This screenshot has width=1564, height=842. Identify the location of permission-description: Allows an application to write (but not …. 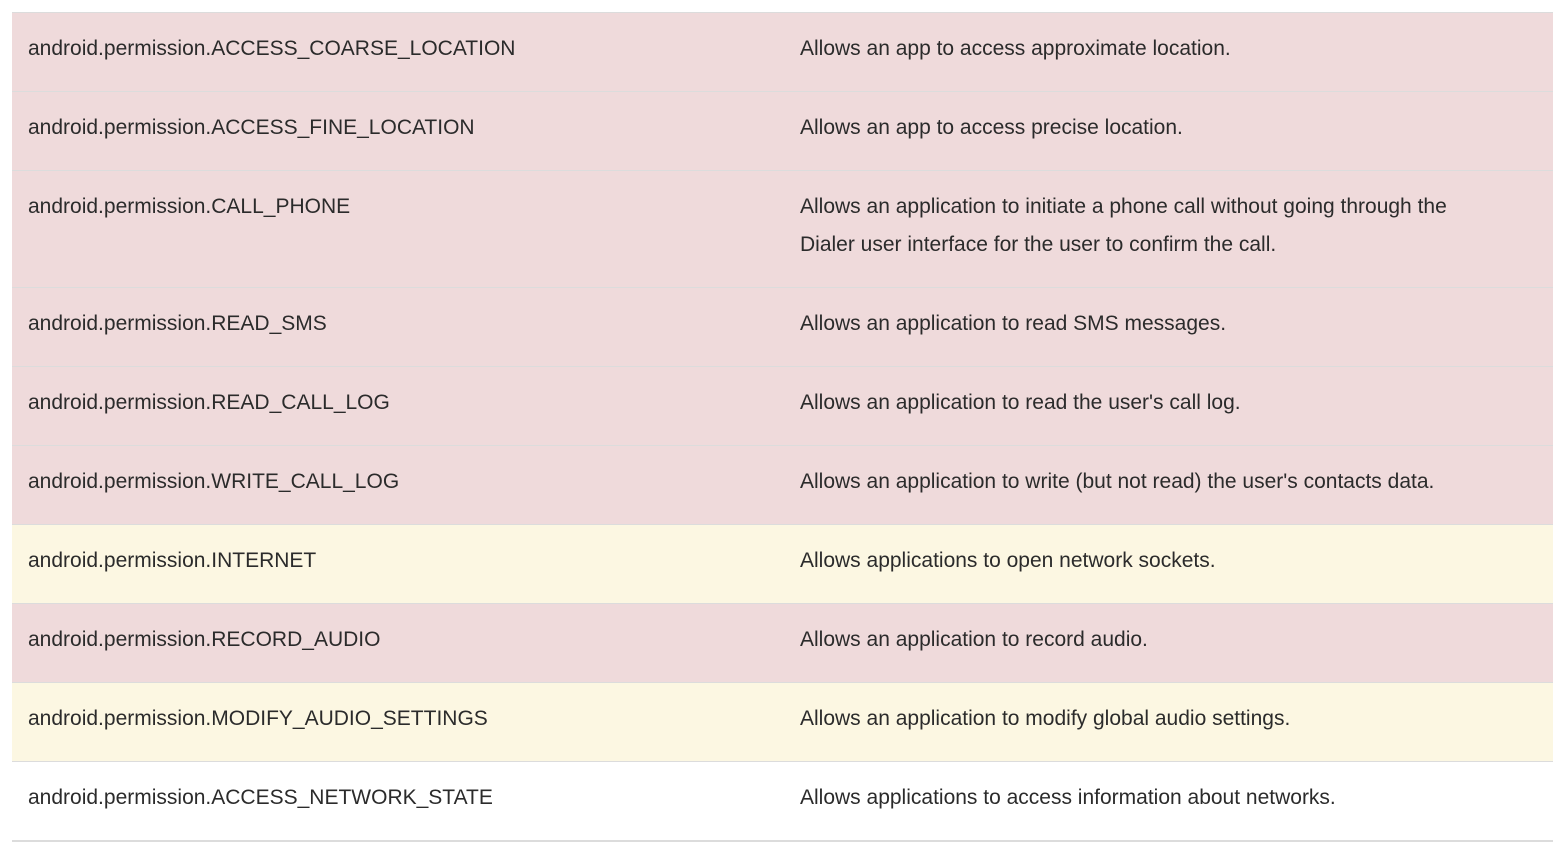
(1117, 481).